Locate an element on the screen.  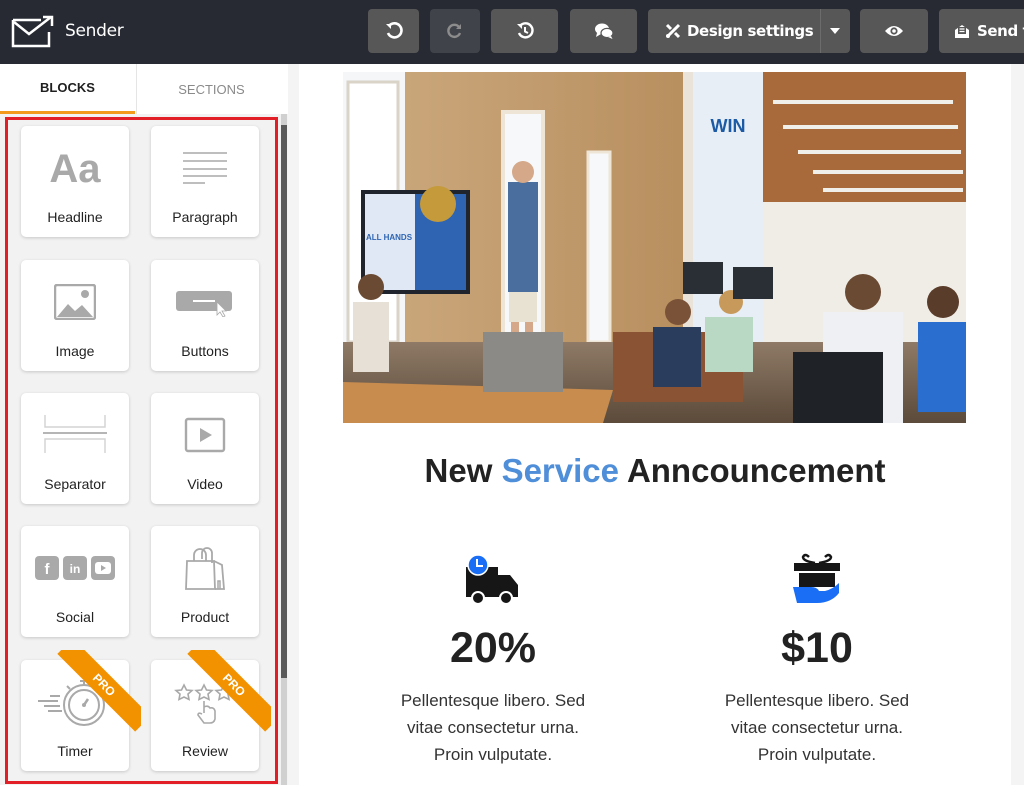
design-settings-dropdown is located at coordinates (835, 31).